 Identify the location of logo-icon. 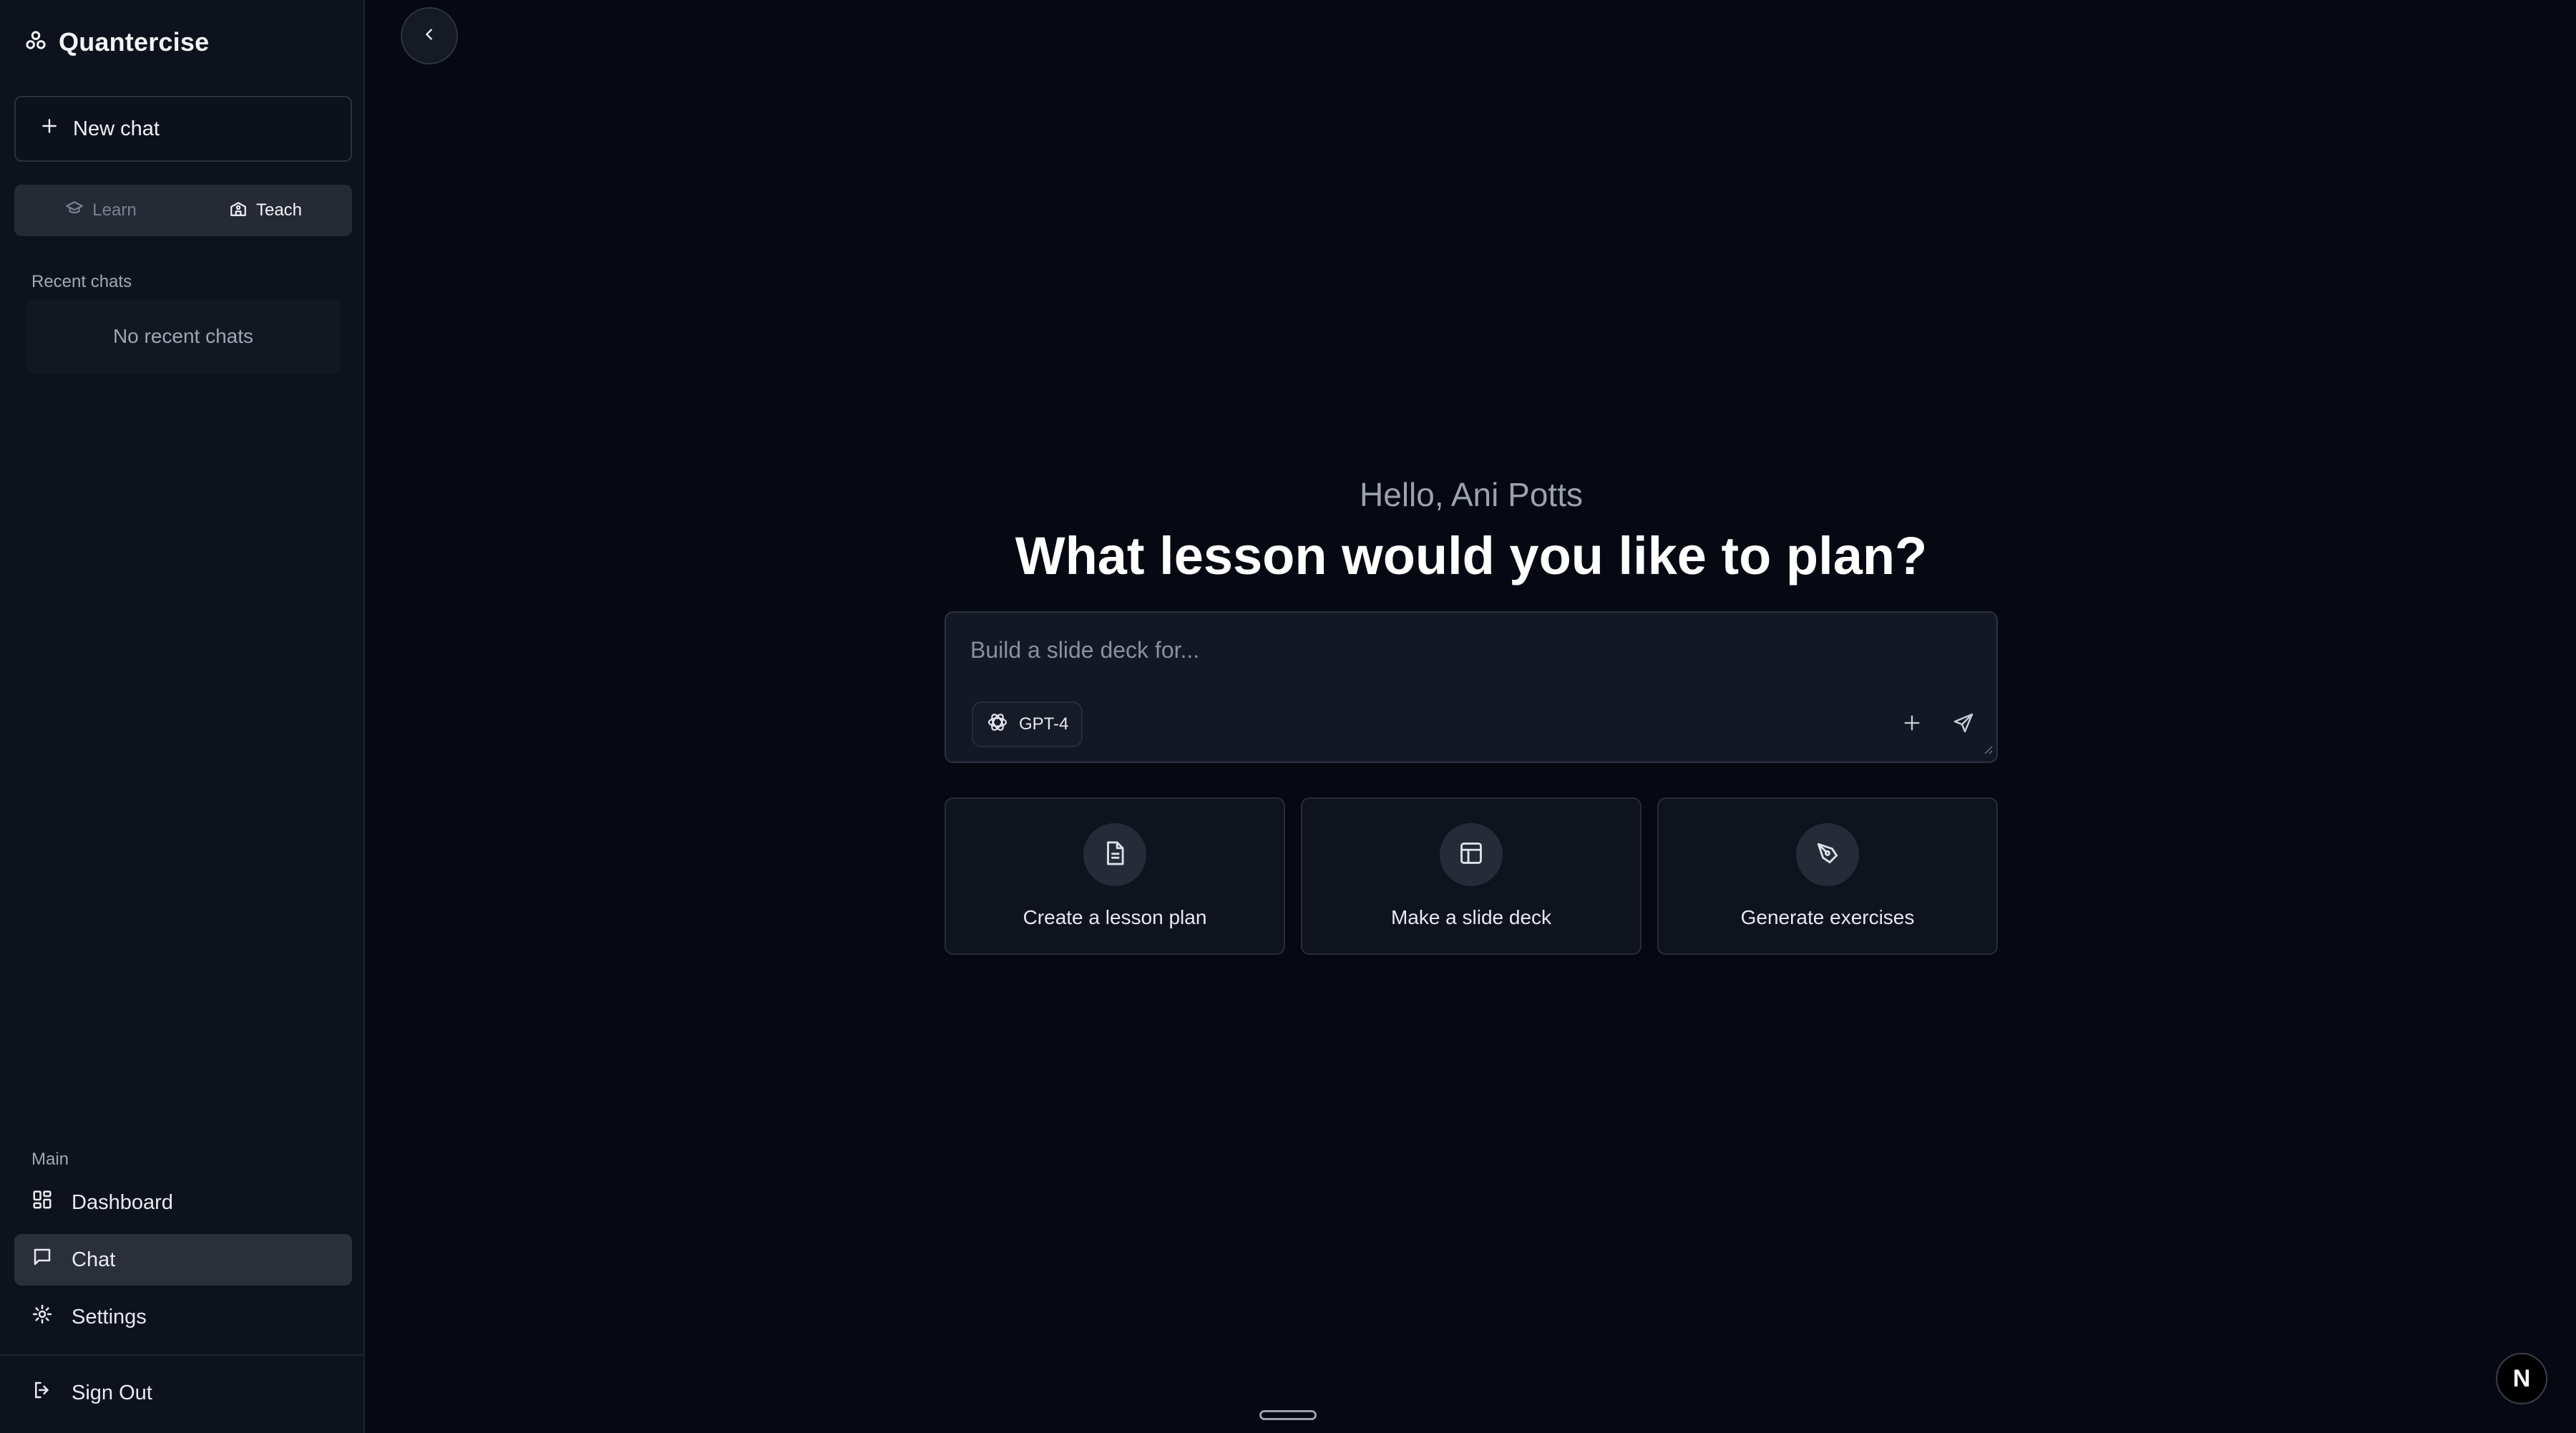
(35, 42).